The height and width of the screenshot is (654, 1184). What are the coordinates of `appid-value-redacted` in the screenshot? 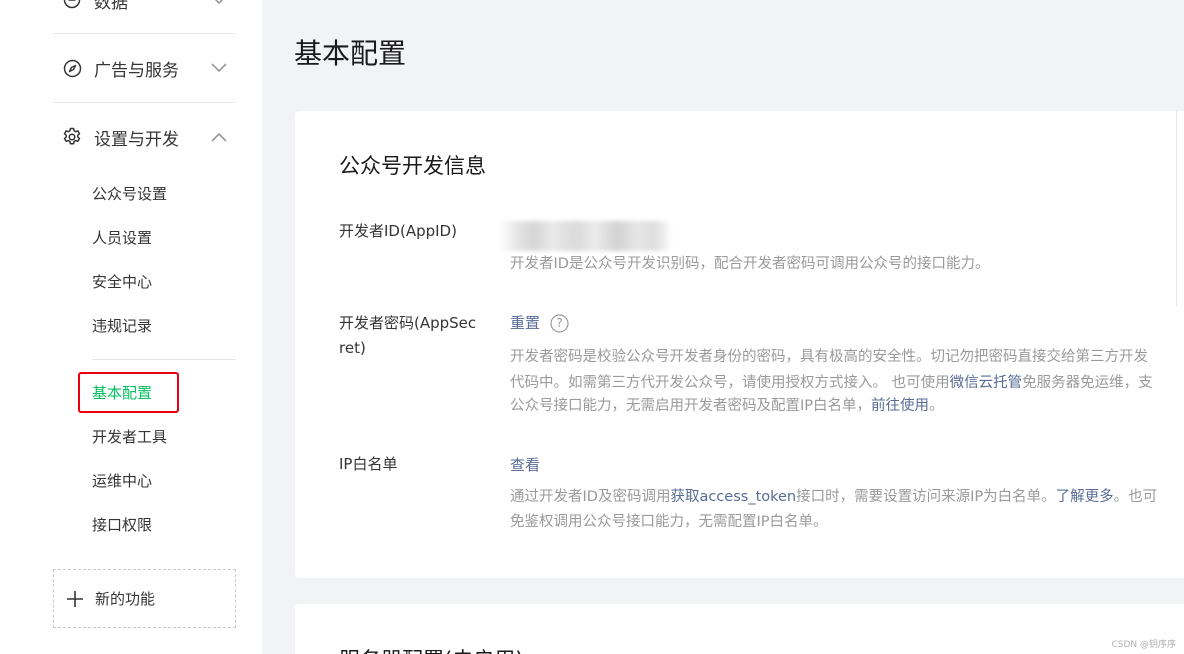 It's located at (586, 236).